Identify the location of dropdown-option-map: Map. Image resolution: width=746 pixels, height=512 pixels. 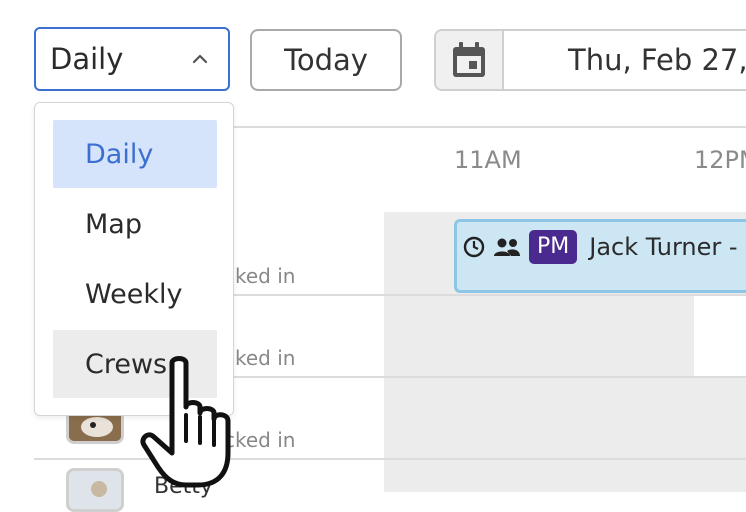
(135, 224).